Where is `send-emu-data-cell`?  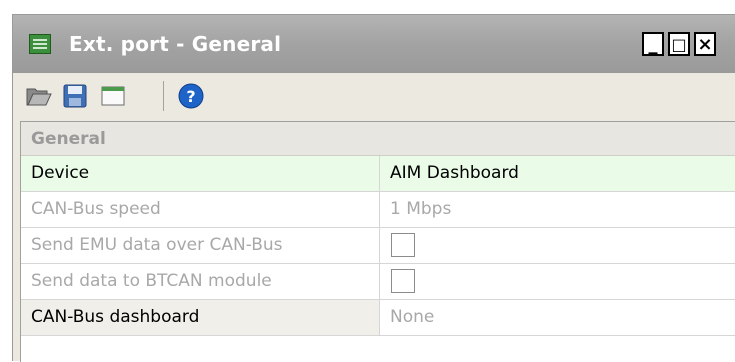 send-emu-data-cell is located at coordinates (558, 245).